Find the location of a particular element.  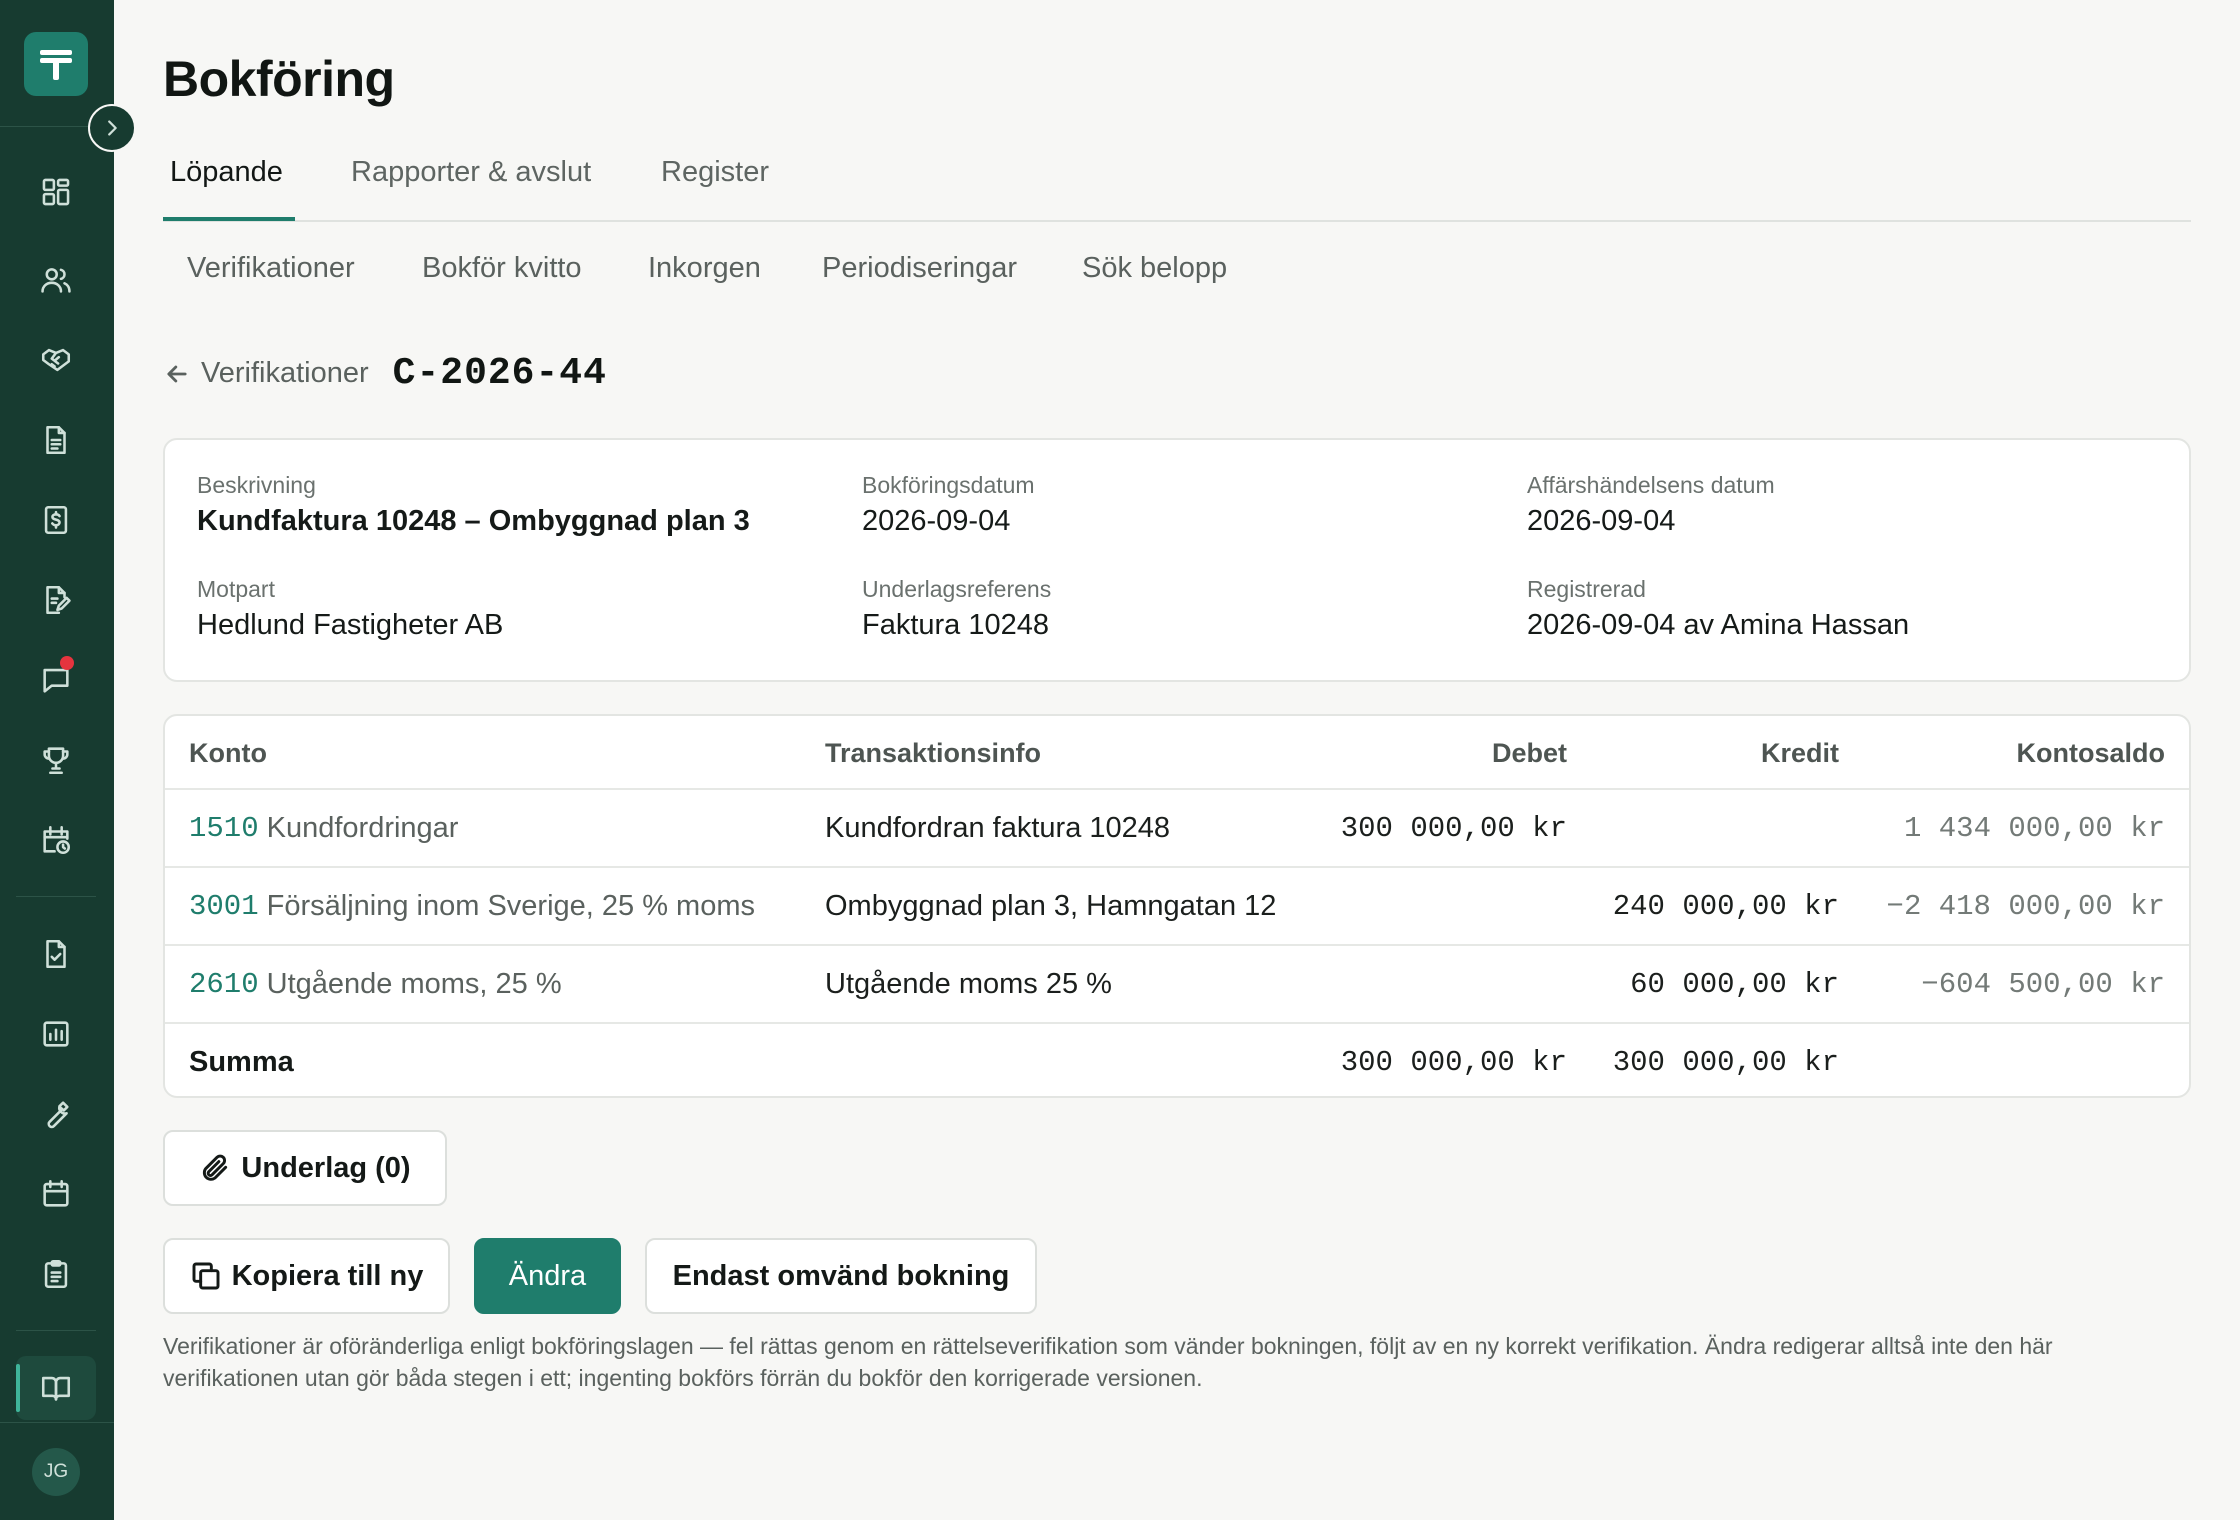

chevron-right-icon is located at coordinates (112, 128).